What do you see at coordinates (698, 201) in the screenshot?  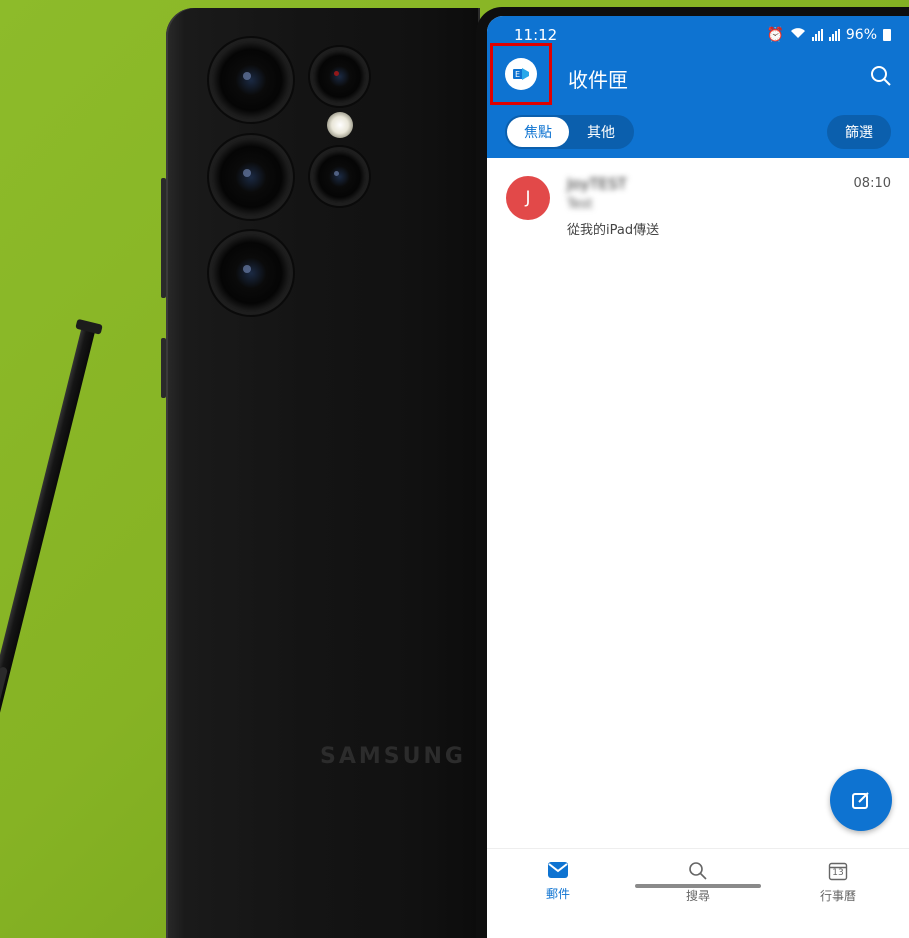 I see `list-item: J JoyTEST Test 從我的iPad傳送 08:10` at bounding box center [698, 201].